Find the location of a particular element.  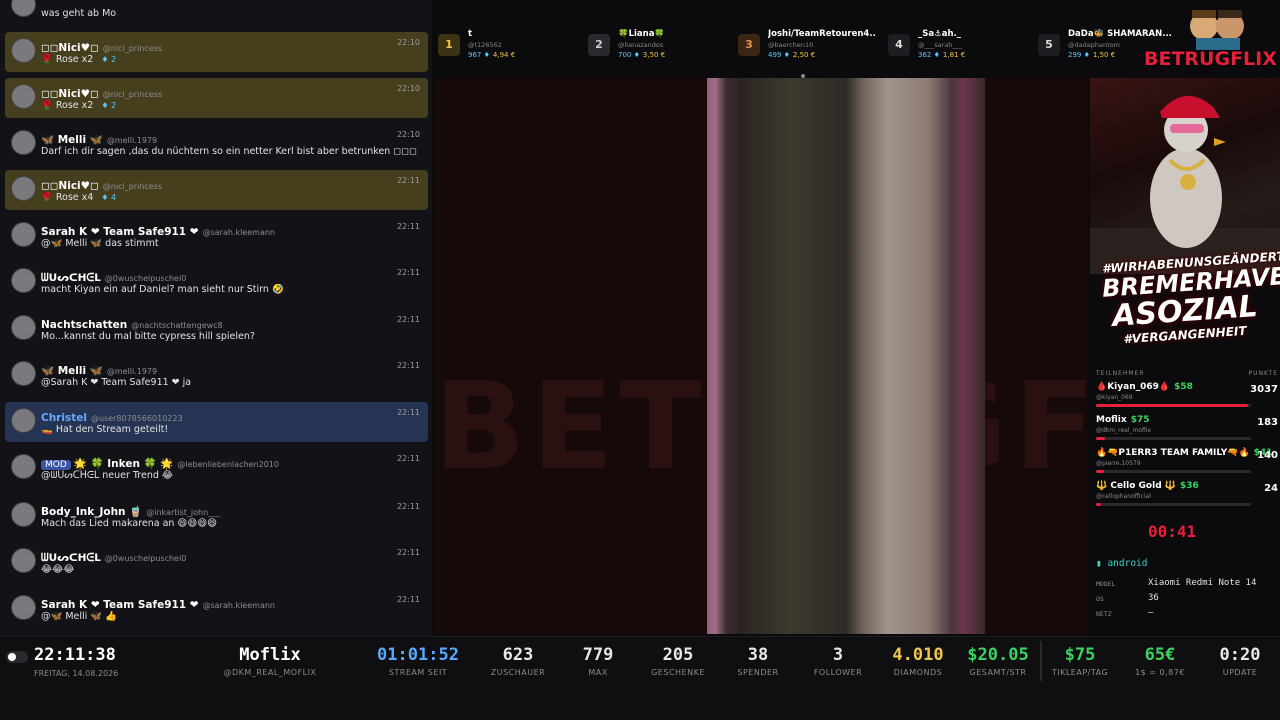

message-text: was geht ab Mo is located at coordinates (230, 13).